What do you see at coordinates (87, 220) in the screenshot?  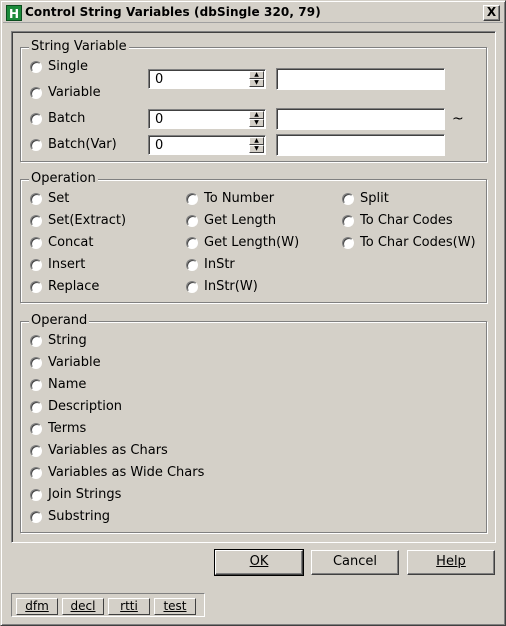 I see `op-set-extract-label: Set(Extract)` at bounding box center [87, 220].